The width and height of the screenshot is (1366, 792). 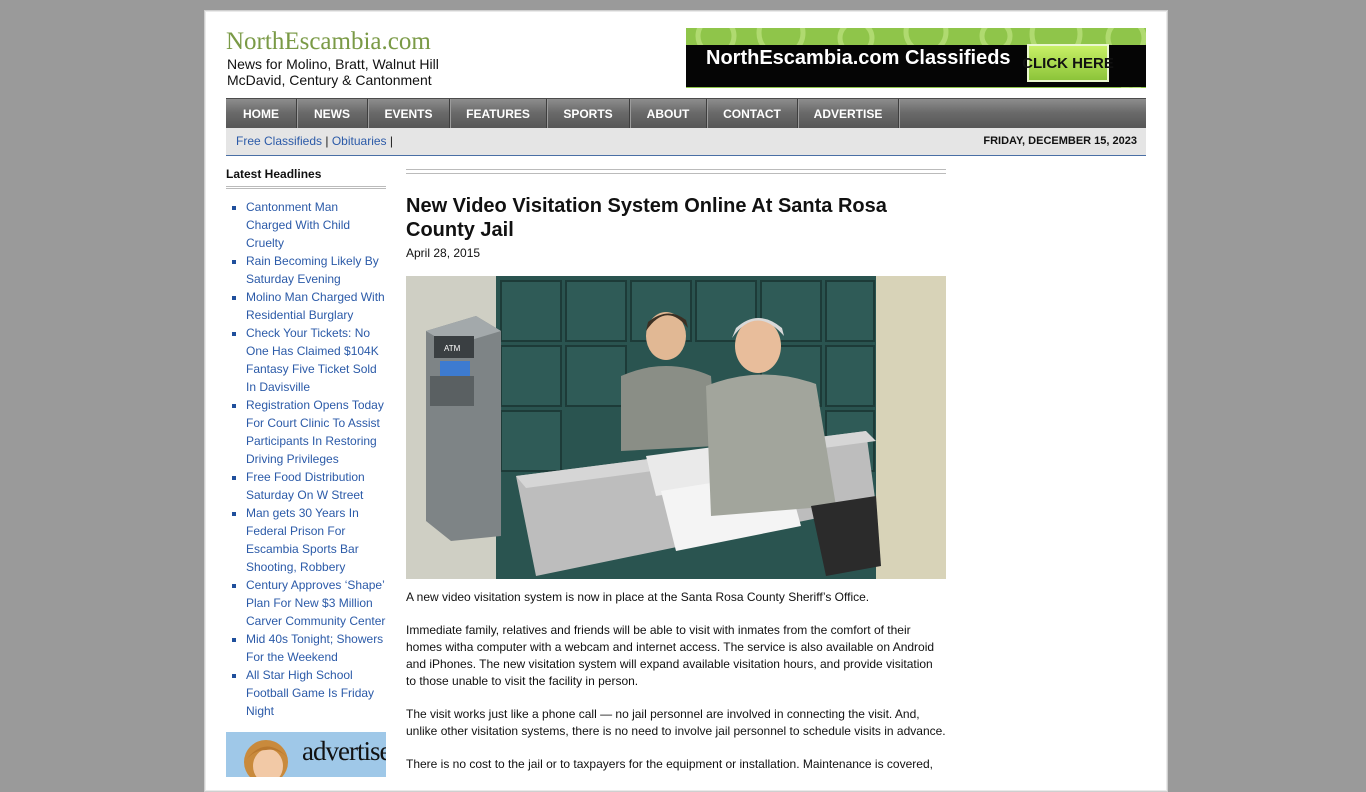 I want to click on nav-news: NEWS, so click(x=332, y=114).